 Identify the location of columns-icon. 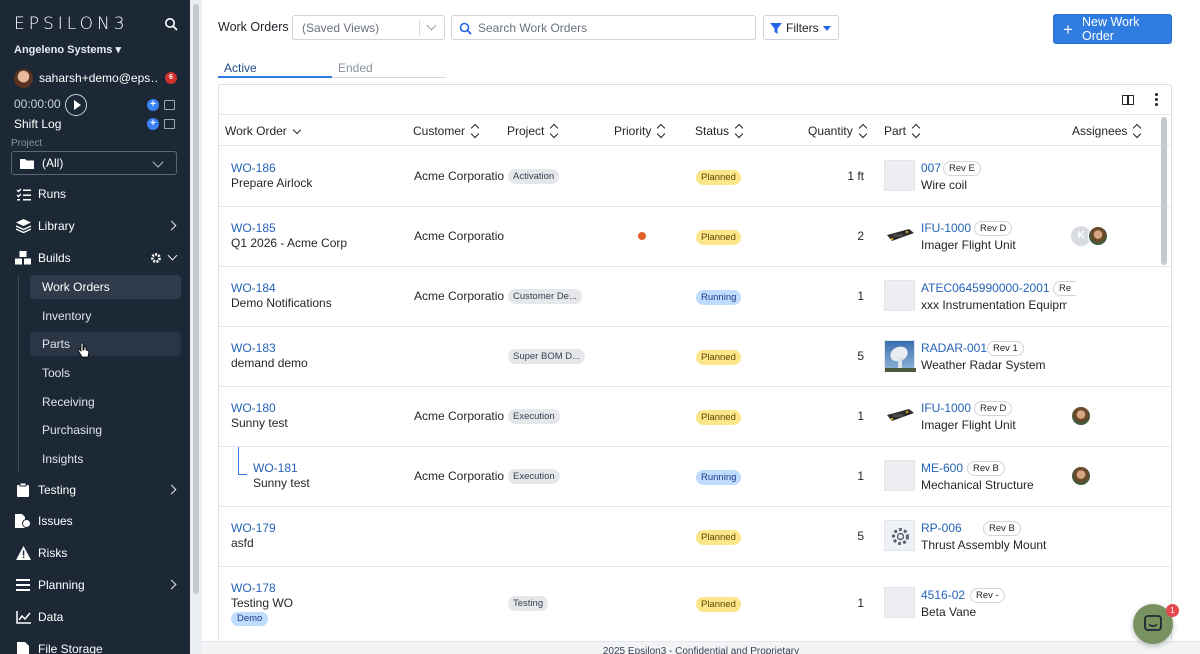
(1128, 100).